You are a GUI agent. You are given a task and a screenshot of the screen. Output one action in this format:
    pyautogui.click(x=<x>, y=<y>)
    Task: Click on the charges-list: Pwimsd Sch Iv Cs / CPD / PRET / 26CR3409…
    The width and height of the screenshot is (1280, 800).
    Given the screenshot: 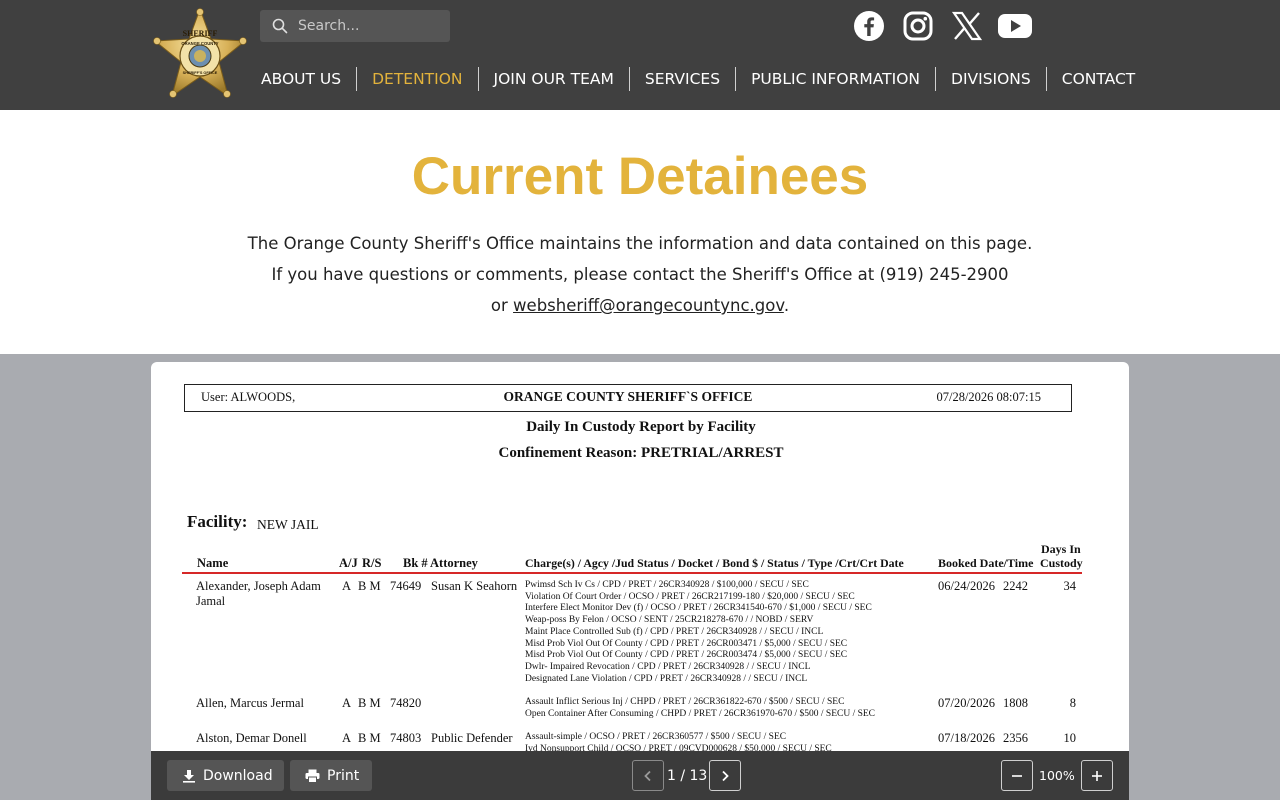 What is the action you would take?
    pyautogui.click(x=698, y=632)
    